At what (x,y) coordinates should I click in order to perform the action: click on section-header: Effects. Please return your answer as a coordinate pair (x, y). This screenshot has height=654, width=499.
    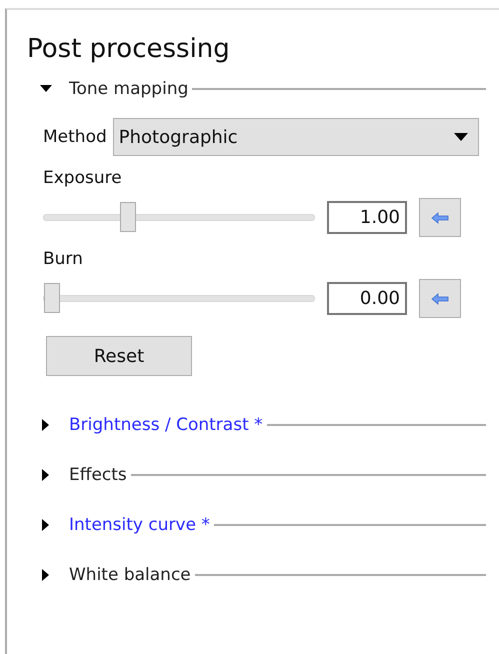
    Looking at the image, I should click on (100, 475).